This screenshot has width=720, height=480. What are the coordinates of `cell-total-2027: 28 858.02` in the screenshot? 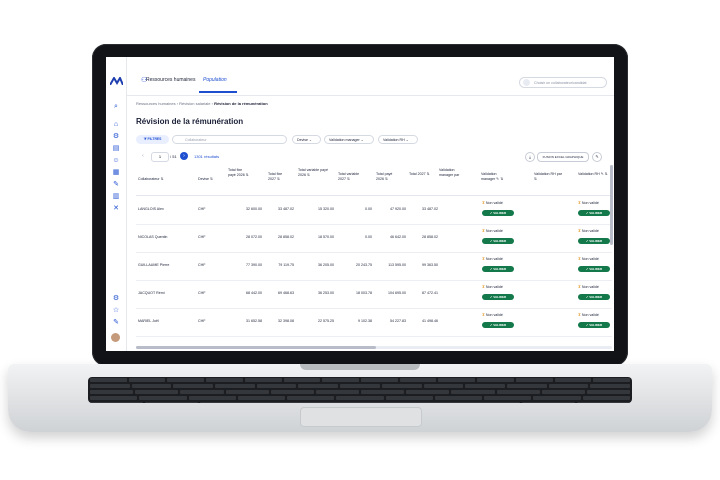 It's located at (430, 237).